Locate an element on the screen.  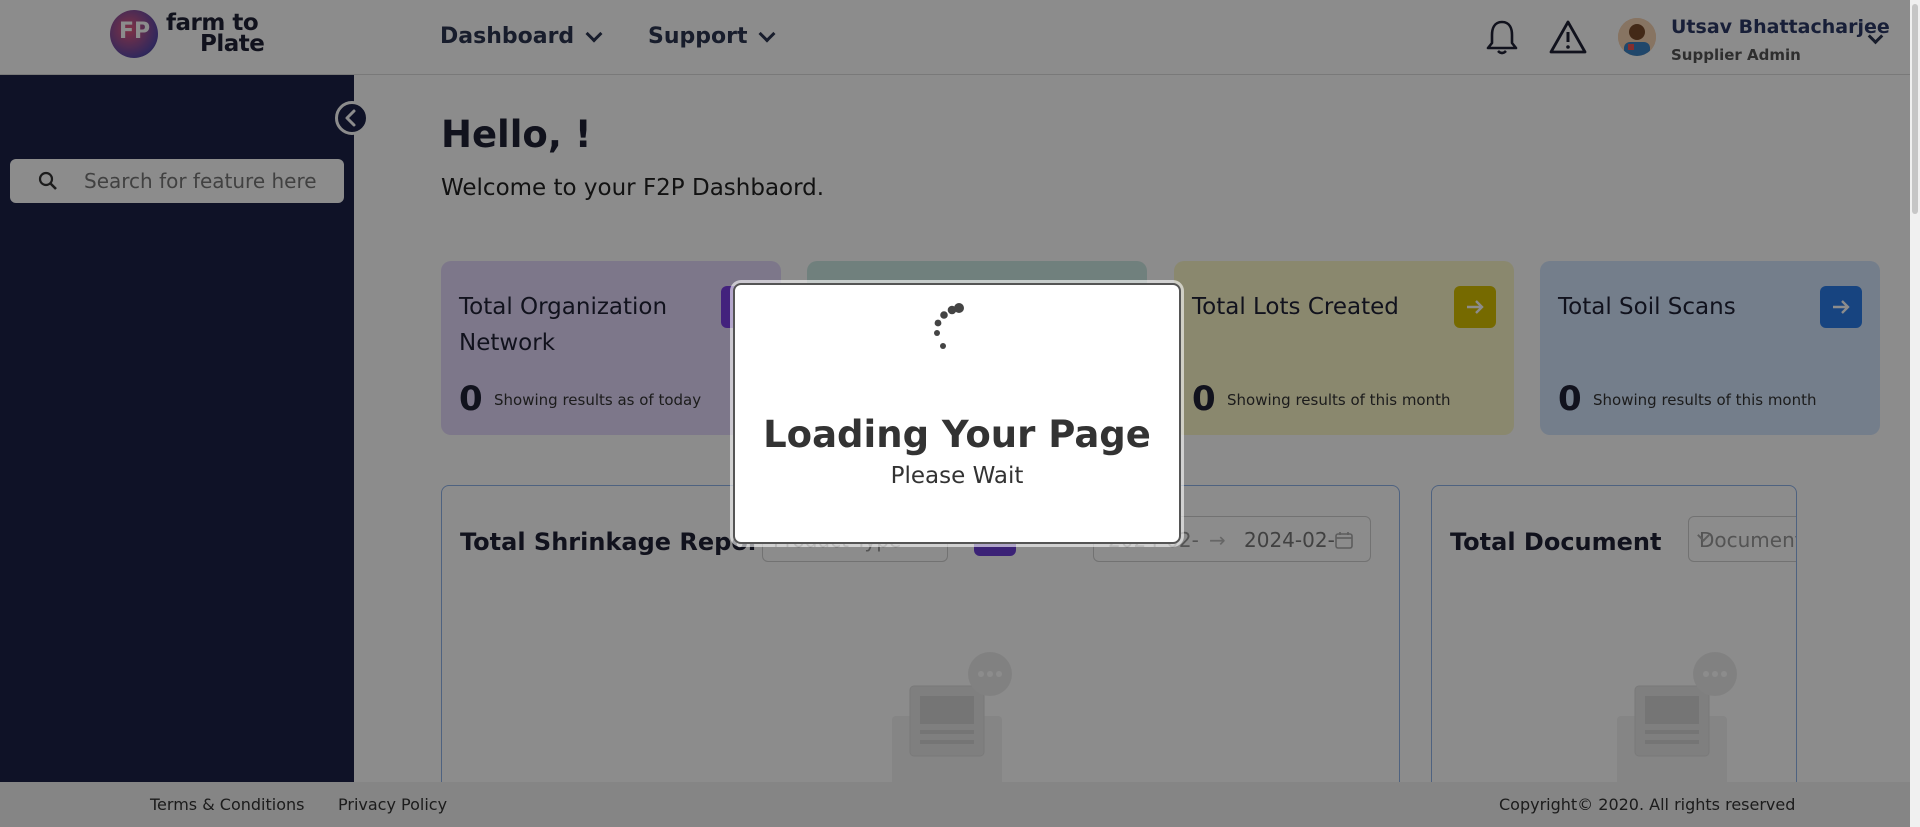
loading-subtitle: Please Wait is located at coordinates (957, 476).